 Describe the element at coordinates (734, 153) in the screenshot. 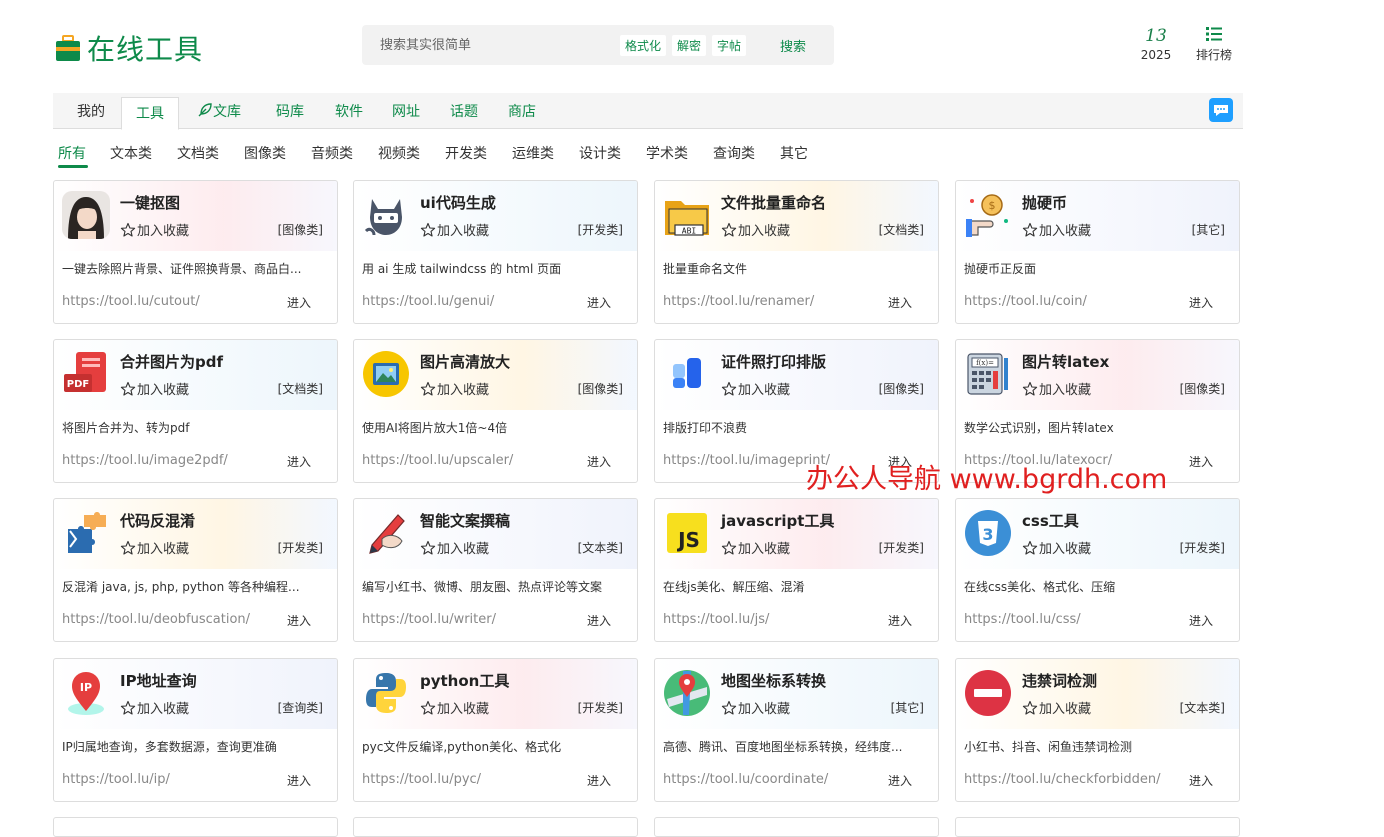

I see `category-query: 查询类` at that location.